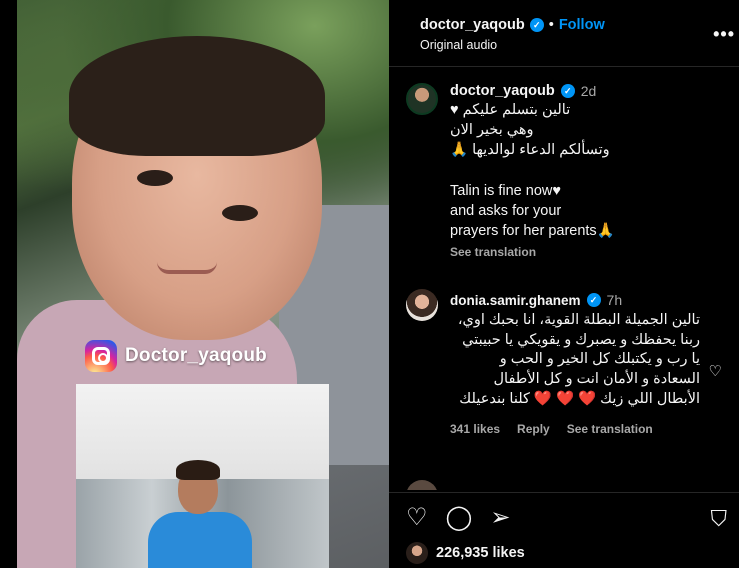  Describe the element at coordinates (594, 252) in the screenshot. I see `caption-see-translation: See translation` at that location.